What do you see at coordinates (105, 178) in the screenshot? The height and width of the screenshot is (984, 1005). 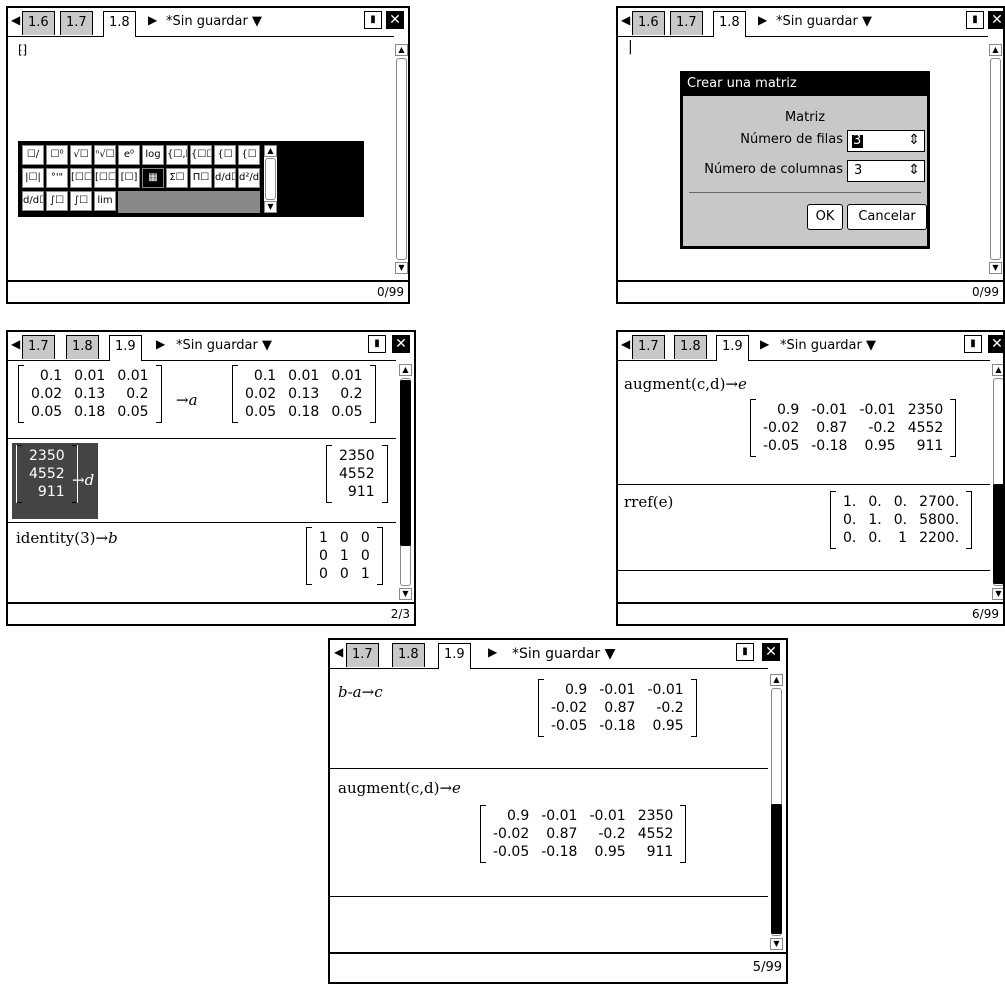 I see `palette-row-vector-icon: [☐☐]` at bounding box center [105, 178].